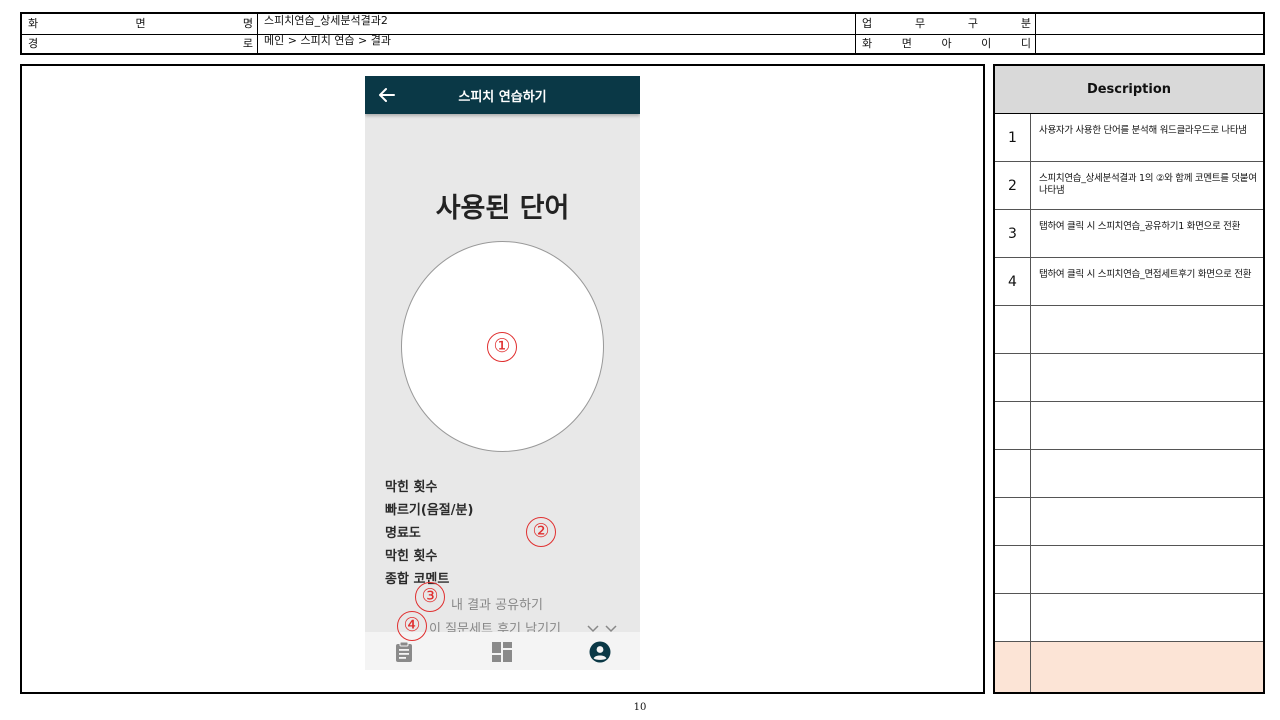  I want to click on category-label: 업무구분, so click(946, 23).